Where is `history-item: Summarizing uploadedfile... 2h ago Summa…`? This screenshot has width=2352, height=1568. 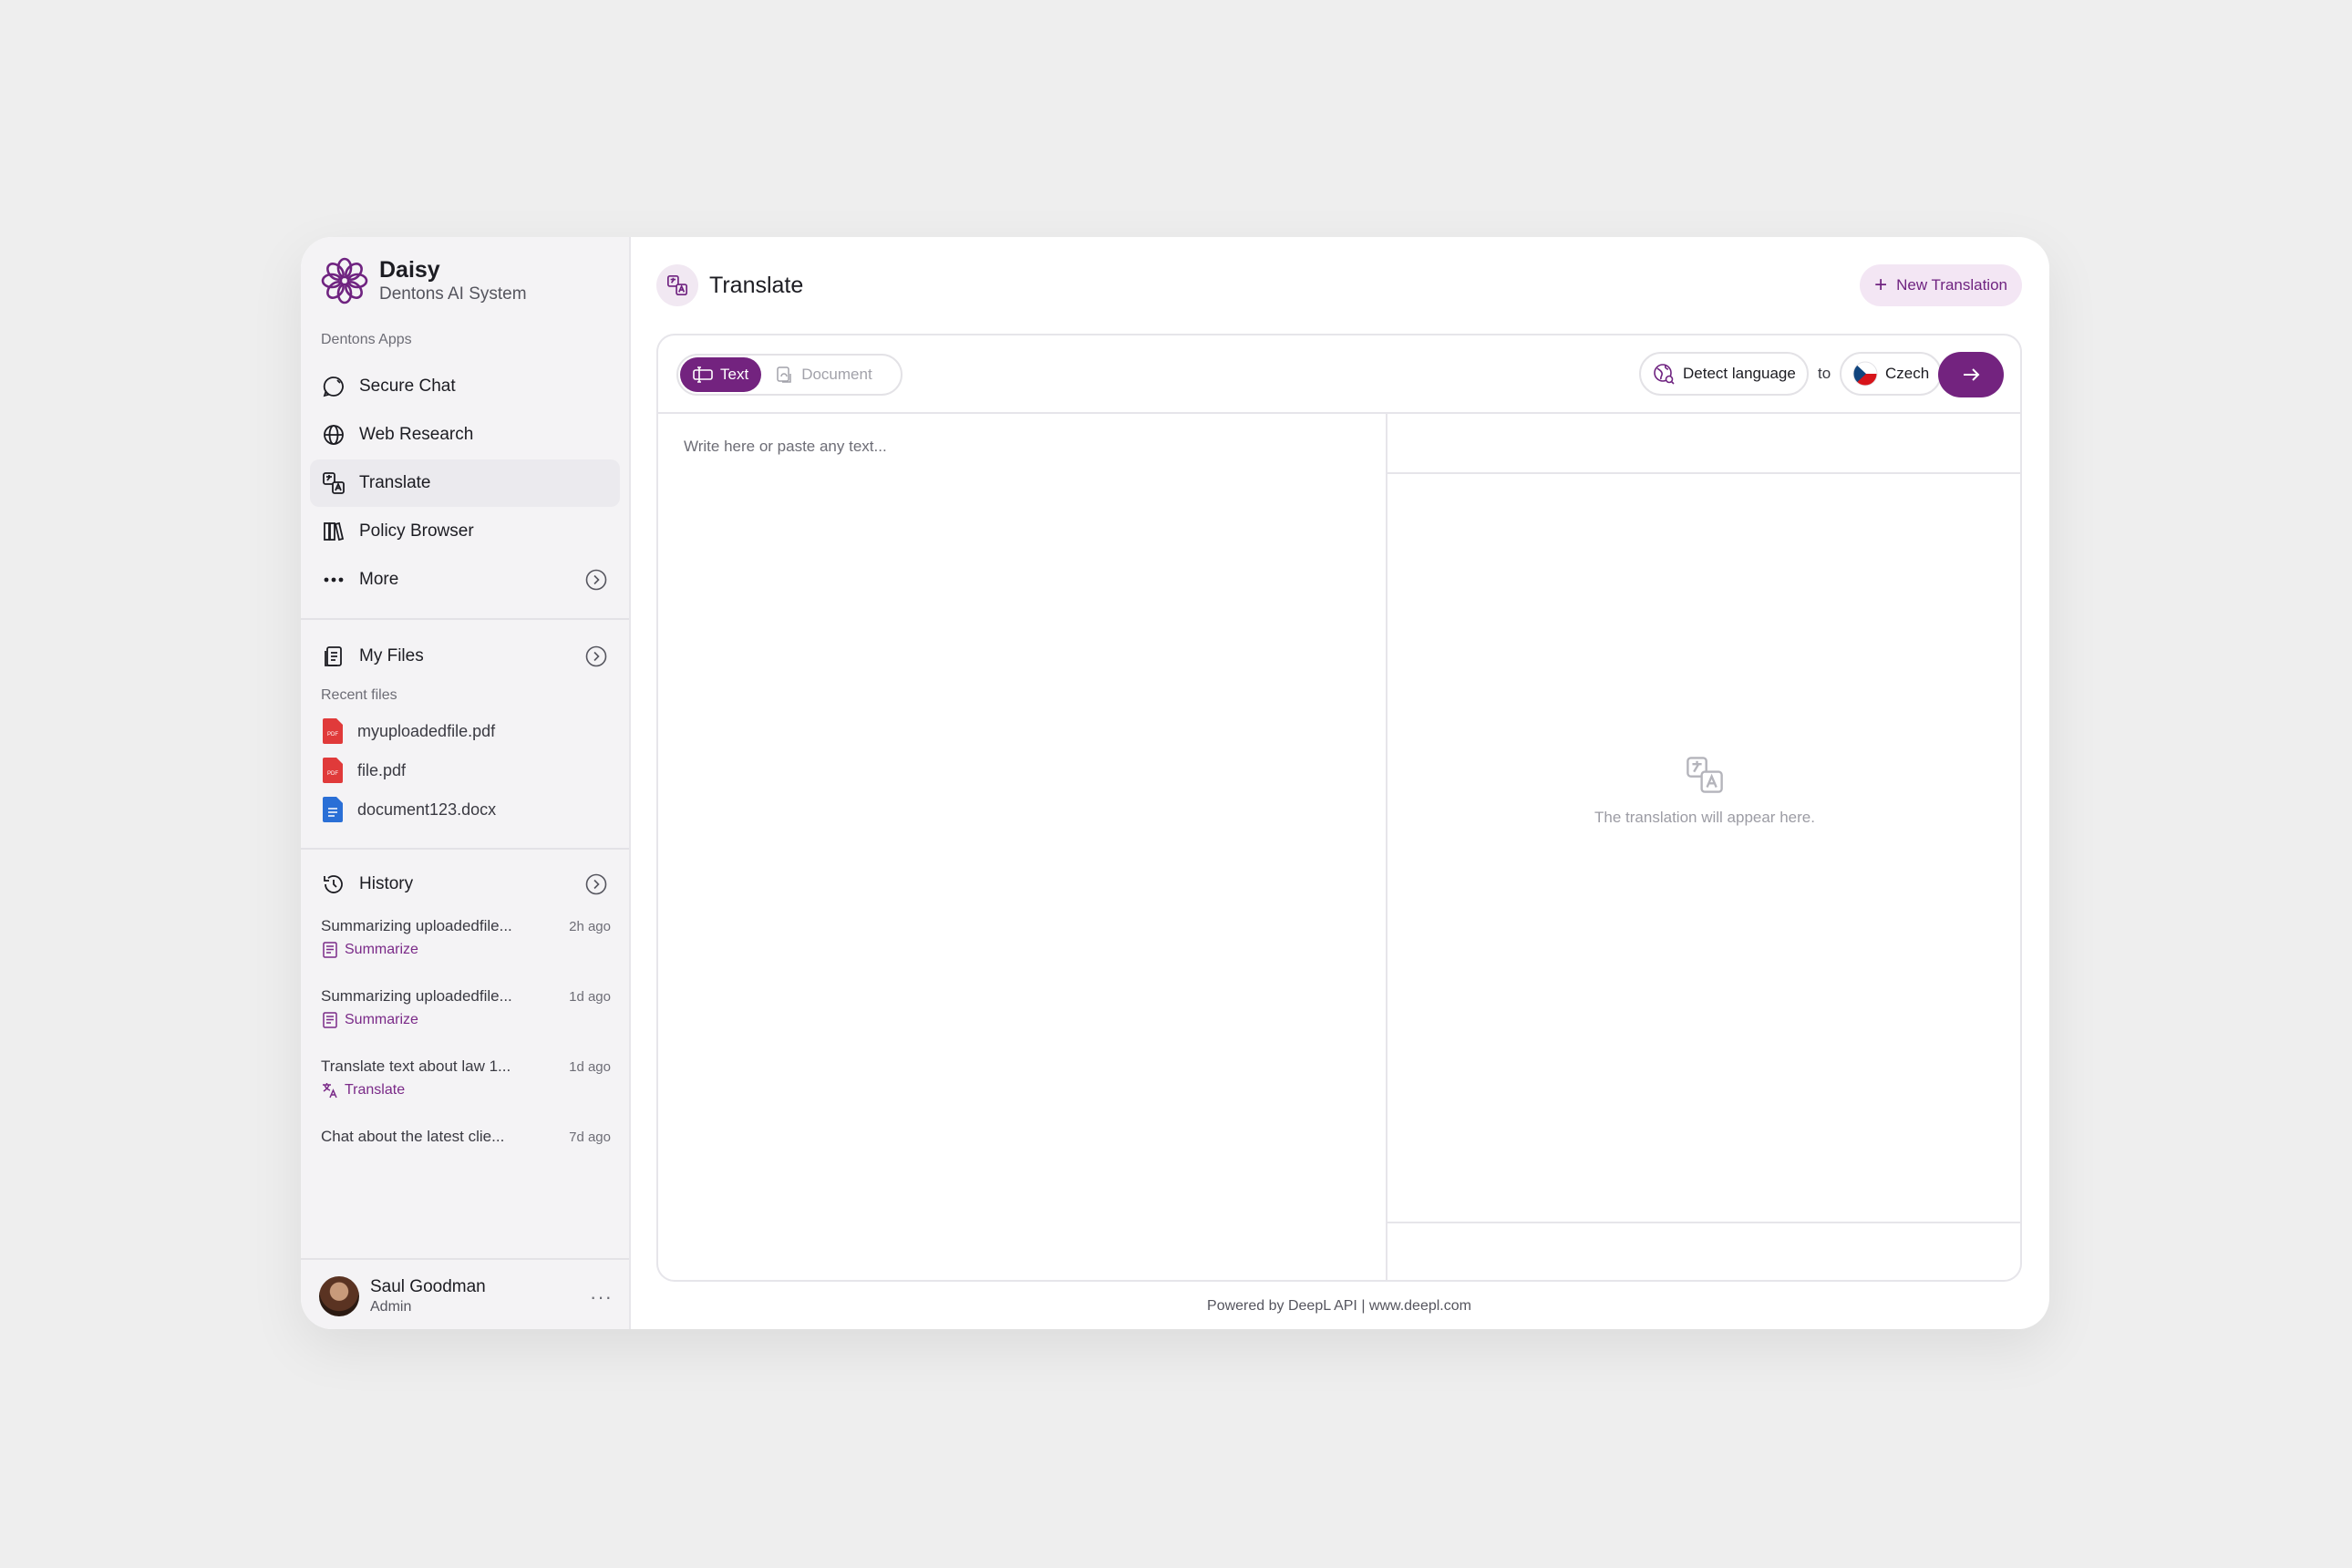 history-item: Summarizing uploadedfile... 2h ago Summa… is located at coordinates (466, 938).